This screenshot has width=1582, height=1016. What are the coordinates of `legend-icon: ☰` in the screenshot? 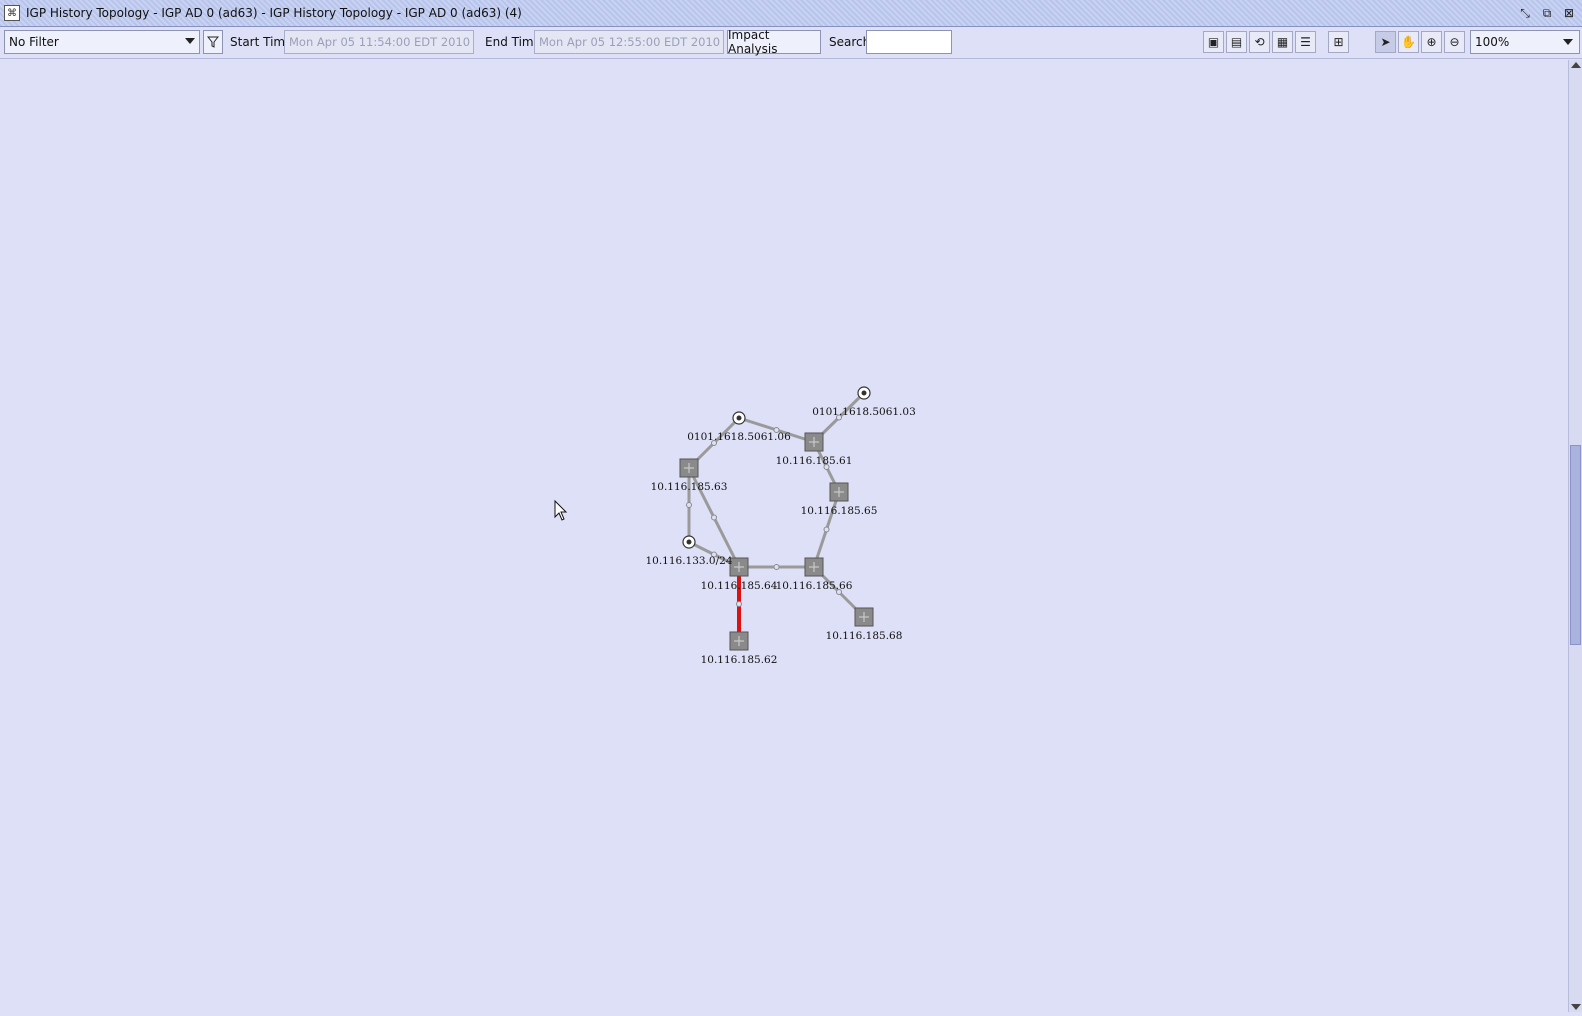 It's located at (1305, 42).